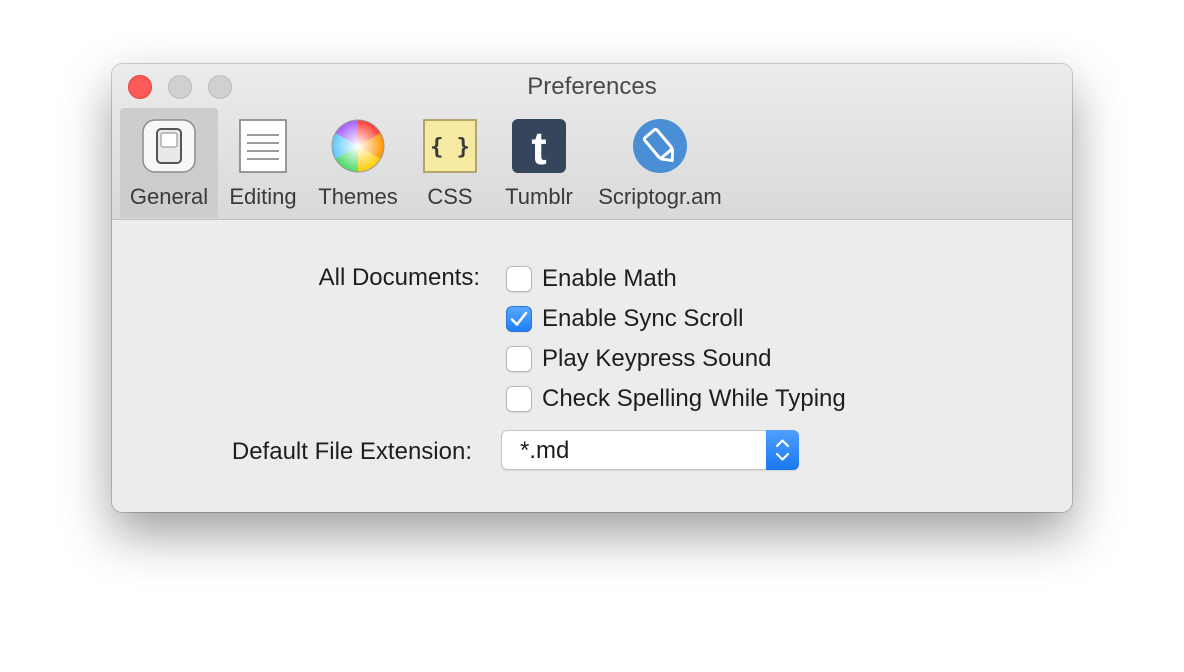 This screenshot has width=1184, height=672. I want to click on document-lines-icon, so click(263, 146).